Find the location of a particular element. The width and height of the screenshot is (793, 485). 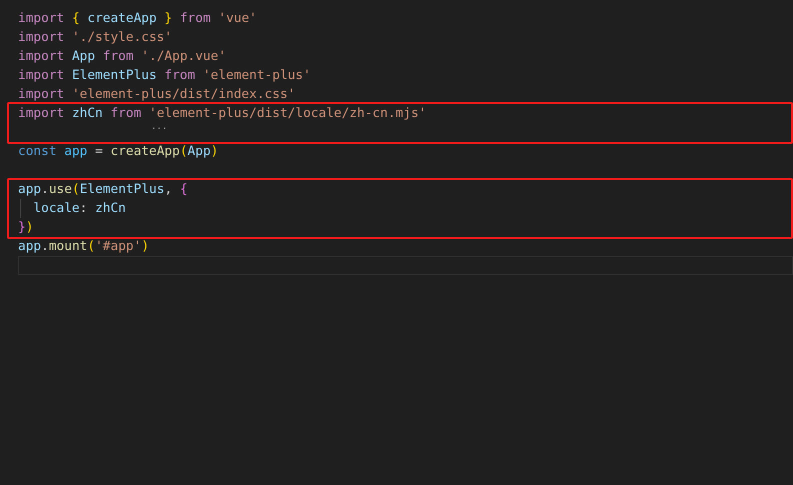

code-line: import 'element-plus/dist/index.css' is located at coordinates (157, 95).